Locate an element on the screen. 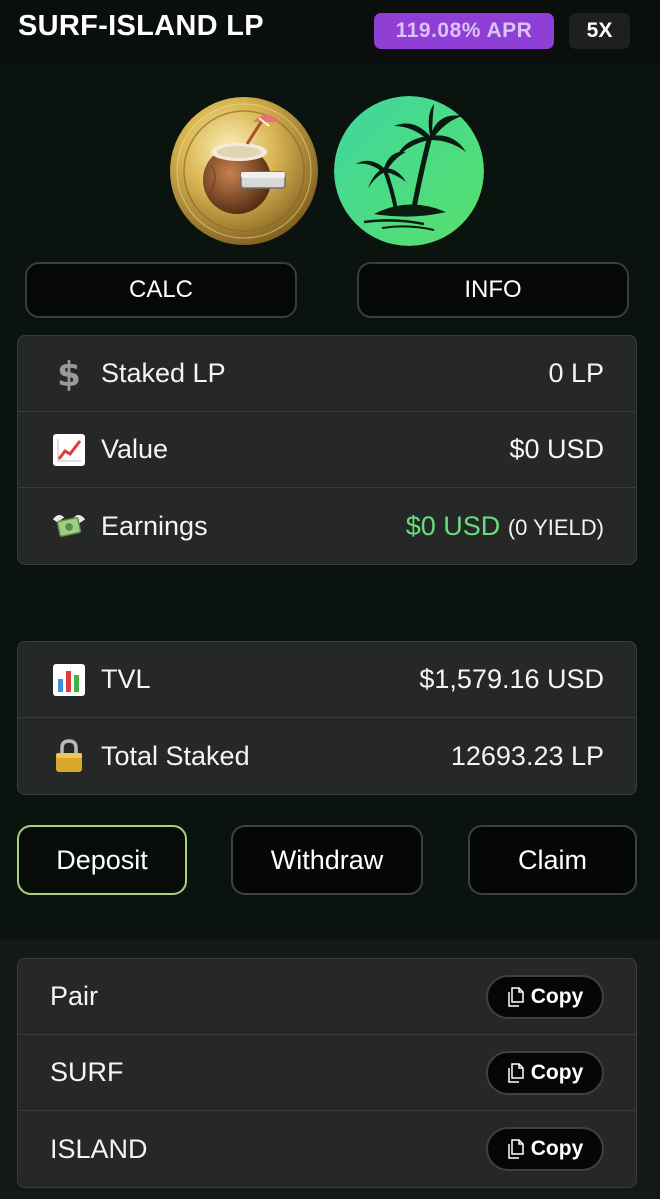 The image size is (660, 1199). address-row-island: ISLAND Copy is located at coordinates (327, 1149).